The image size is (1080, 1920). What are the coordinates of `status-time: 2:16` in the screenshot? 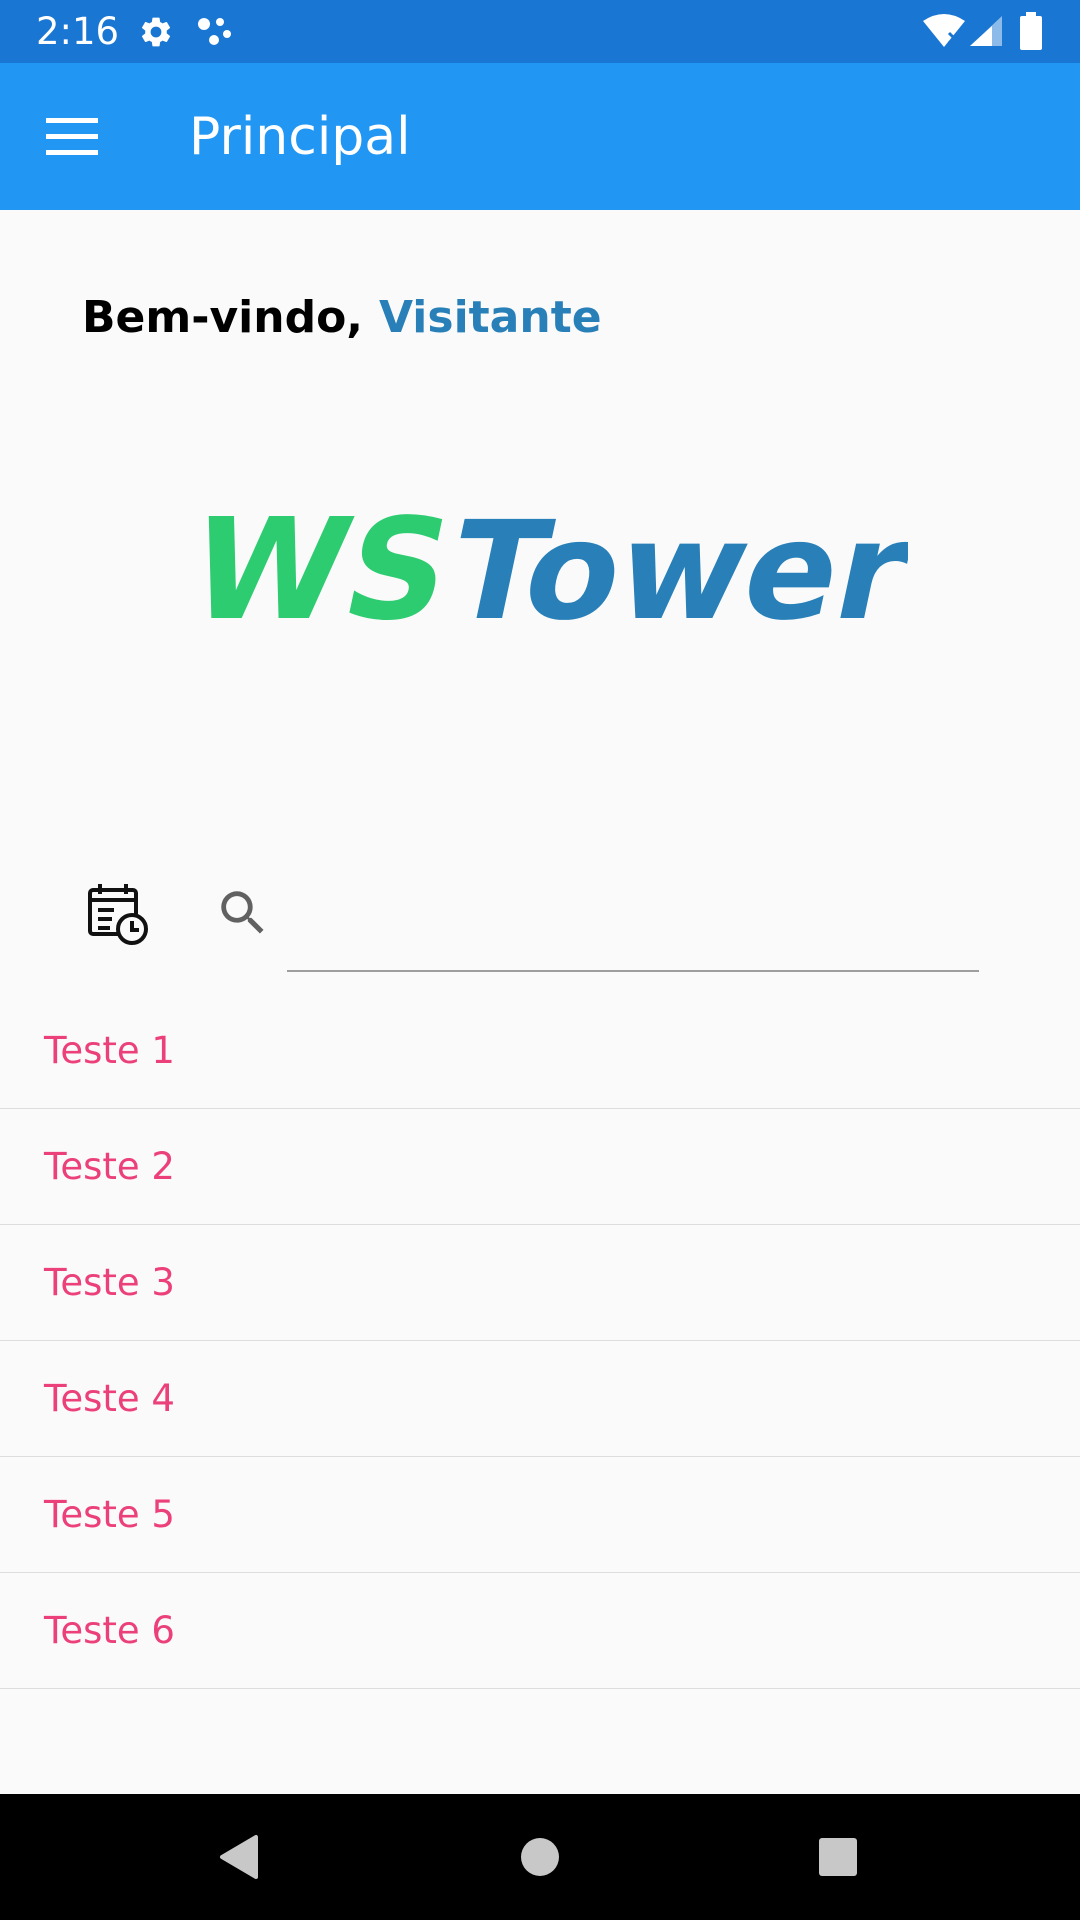 It's located at (78, 31).